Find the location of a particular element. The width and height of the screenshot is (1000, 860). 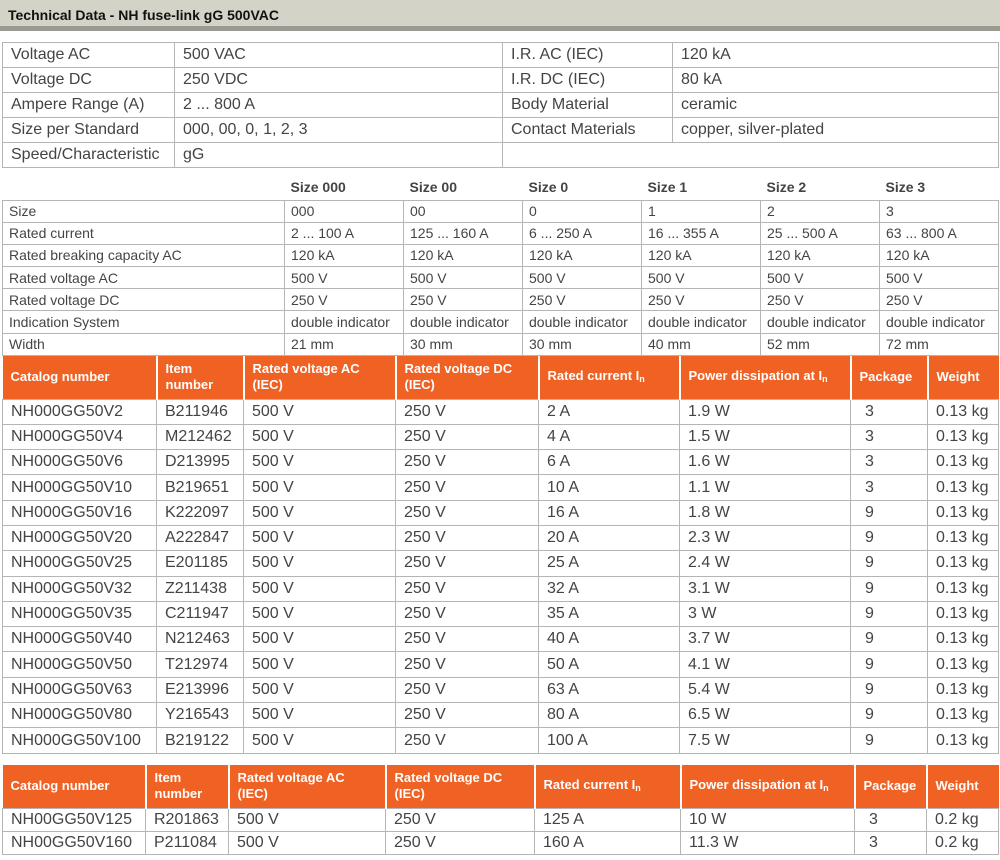

overview-row: Voltage DC 250 VDC I.R. DC (IEC) 80 kA is located at coordinates (500, 80).